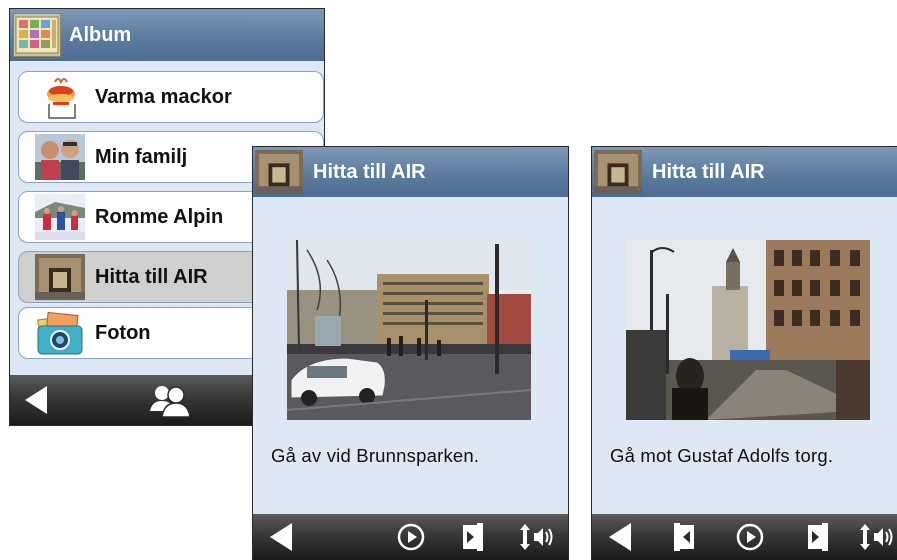  I want to click on list-item-label: Foton, so click(123, 332).